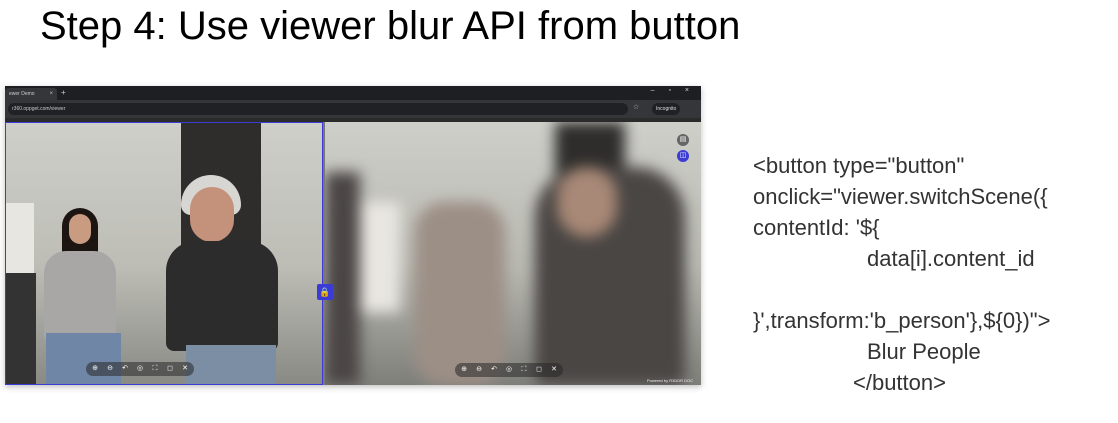 This screenshot has height=423, width=1118. Describe the element at coordinates (80, 229) in the screenshot. I see `person-left-face` at that location.